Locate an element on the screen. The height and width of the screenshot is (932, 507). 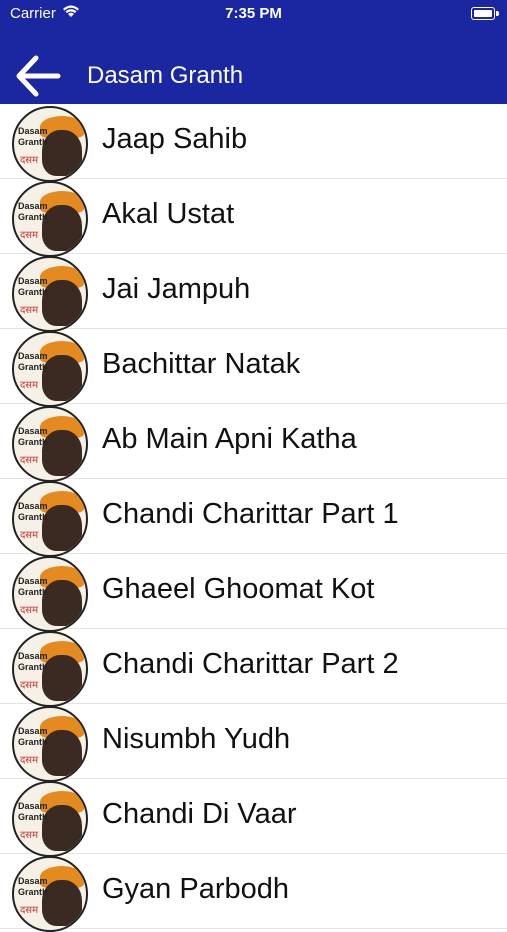
list-item-label: Chandi Charittar Part 2 is located at coordinates (250, 664).